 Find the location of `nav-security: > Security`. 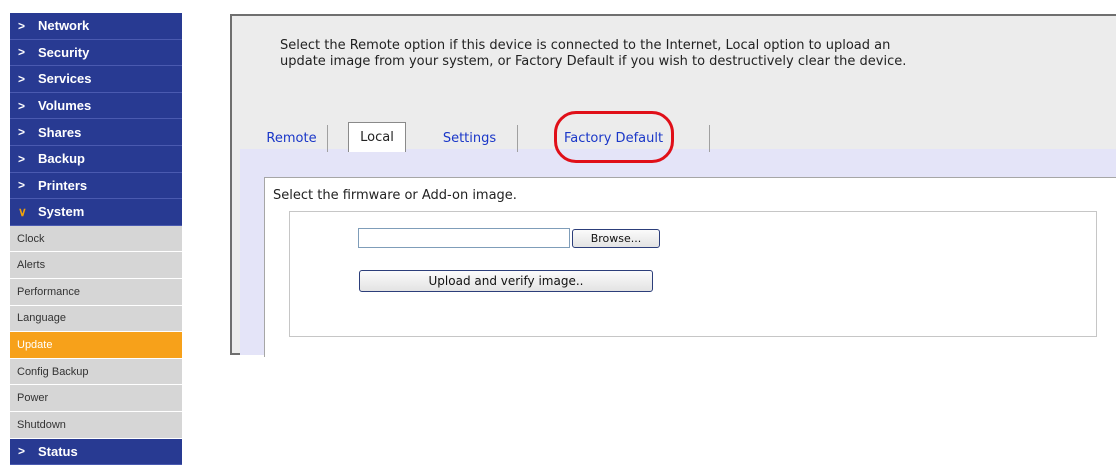

nav-security: > Security is located at coordinates (96, 53).